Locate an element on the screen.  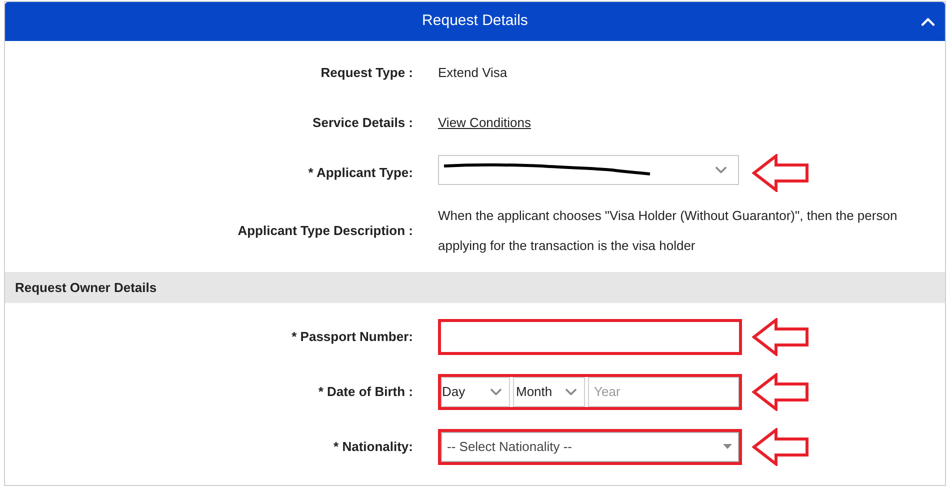
field-value: Extend Visa is located at coordinates (473, 73).